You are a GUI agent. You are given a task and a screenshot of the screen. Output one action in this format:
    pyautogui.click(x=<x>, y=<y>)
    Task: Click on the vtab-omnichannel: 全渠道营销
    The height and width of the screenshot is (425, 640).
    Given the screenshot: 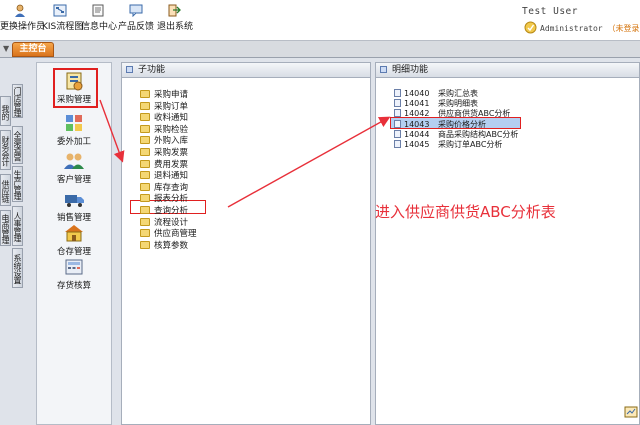 What is the action you would take?
    pyautogui.click(x=17, y=145)
    